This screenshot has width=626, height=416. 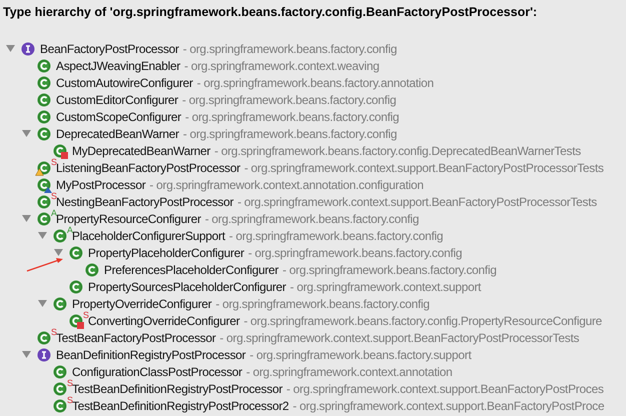 I want to click on type-name: ConvertingOverrideConfigurer, so click(x=164, y=322).